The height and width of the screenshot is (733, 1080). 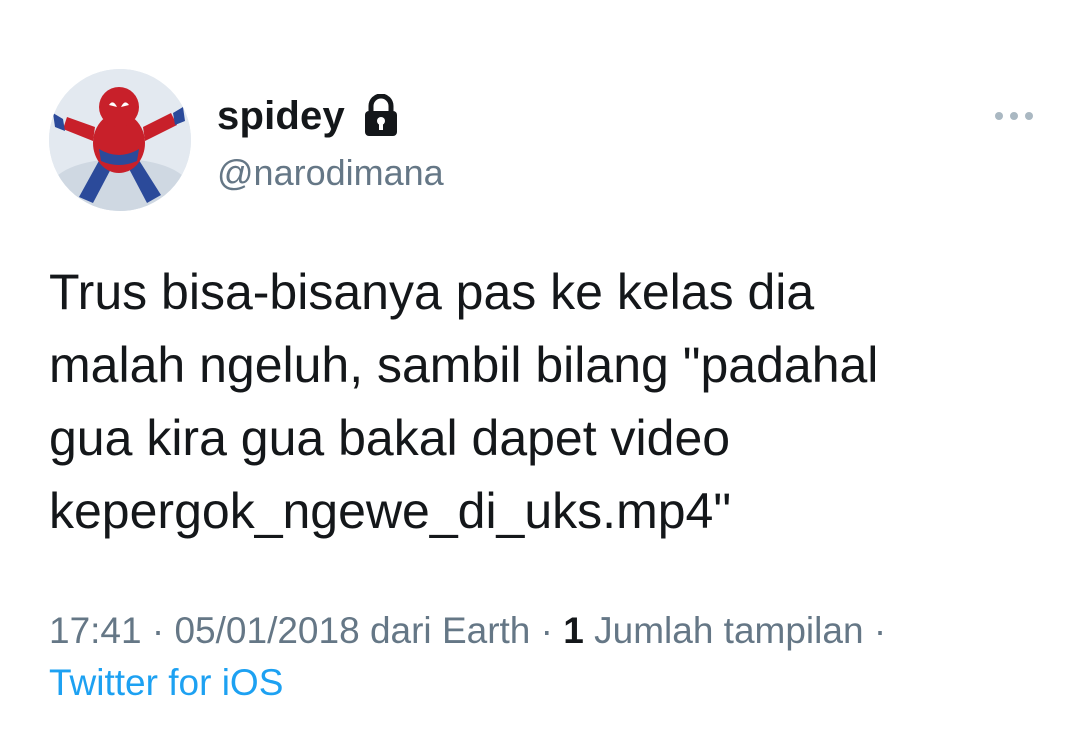 What do you see at coordinates (728, 630) in the screenshot?
I see `views-label: Jumlah tampilan` at bounding box center [728, 630].